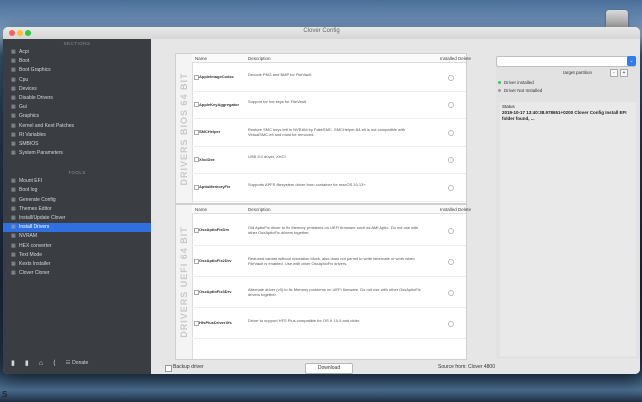  Describe the element at coordinates (13, 218) in the screenshot. I see `download-icon: ▦` at that location.